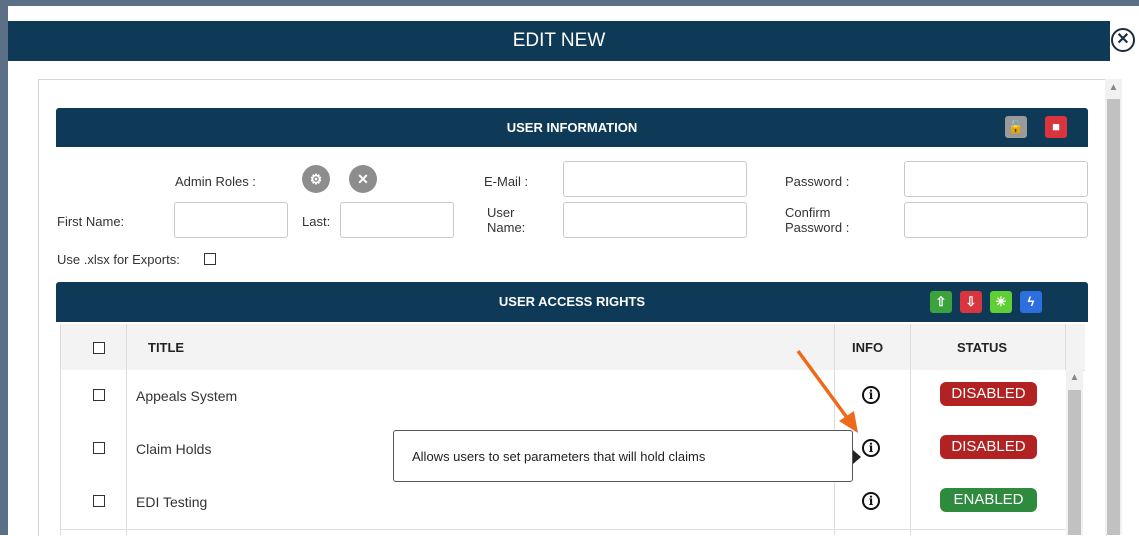 This screenshot has width=1139, height=536. Describe the element at coordinates (1001, 302) in the screenshot. I see `magic-wand-icon: ✳` at that location.